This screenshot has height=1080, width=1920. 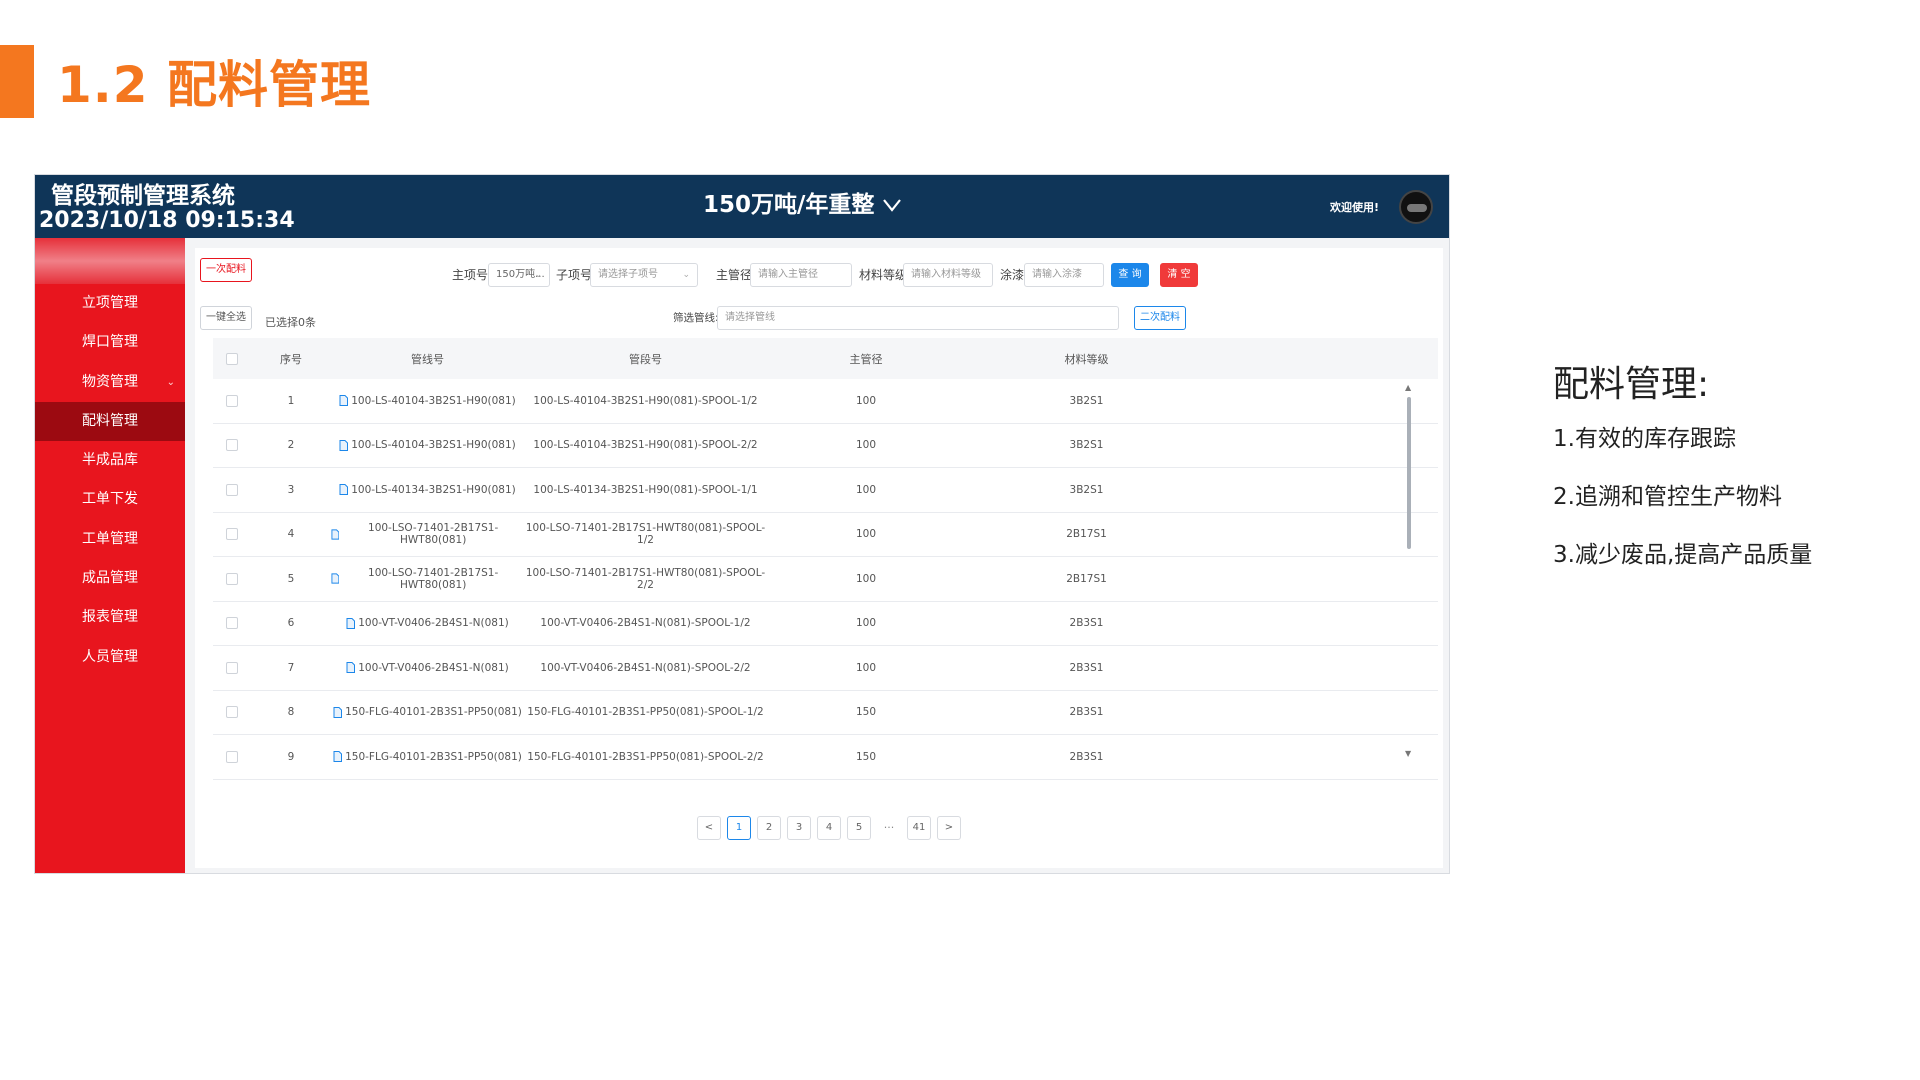 What do you see at coordinates (696, 318) in the screenshot?
I see `filter-line-label: 筛选管线:` at bounding box center [696, 318].